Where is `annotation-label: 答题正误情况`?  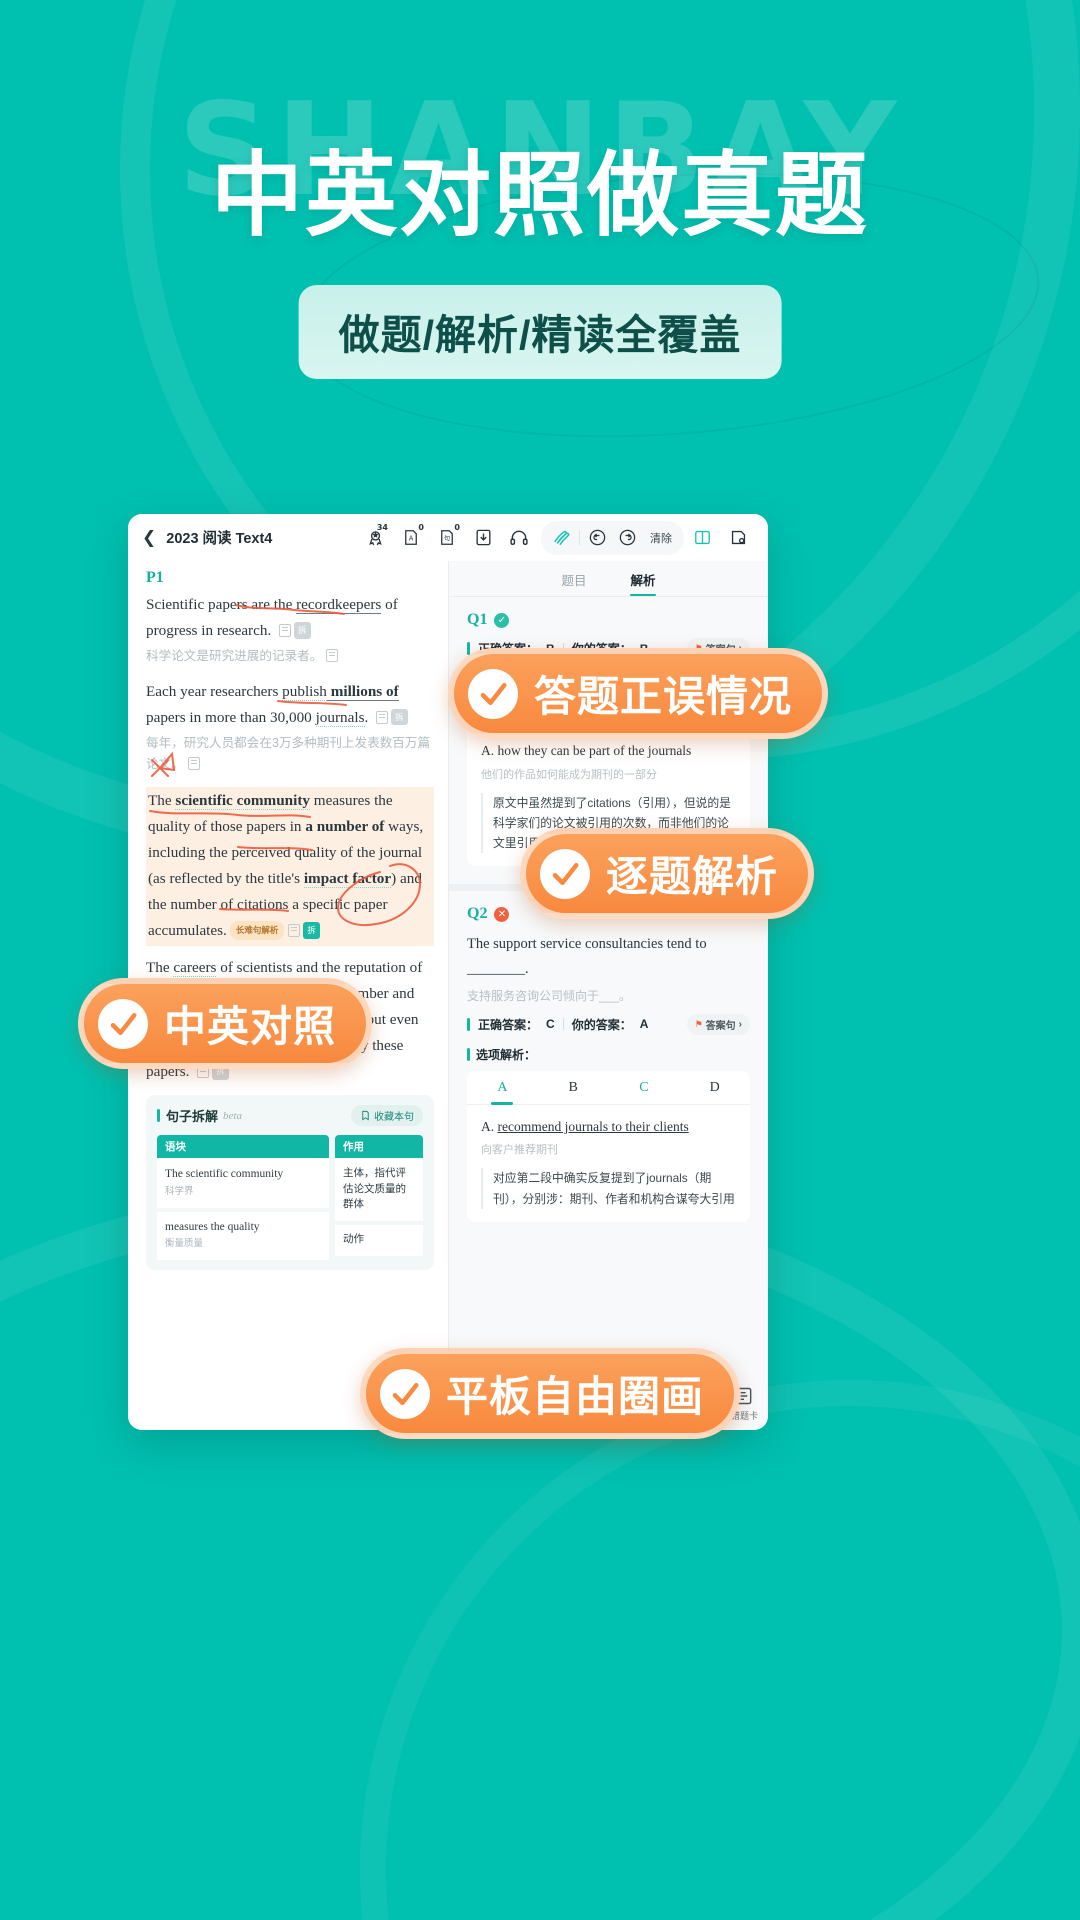 annotation-label: 答题正误情况 is located at coordinates (663, 696).